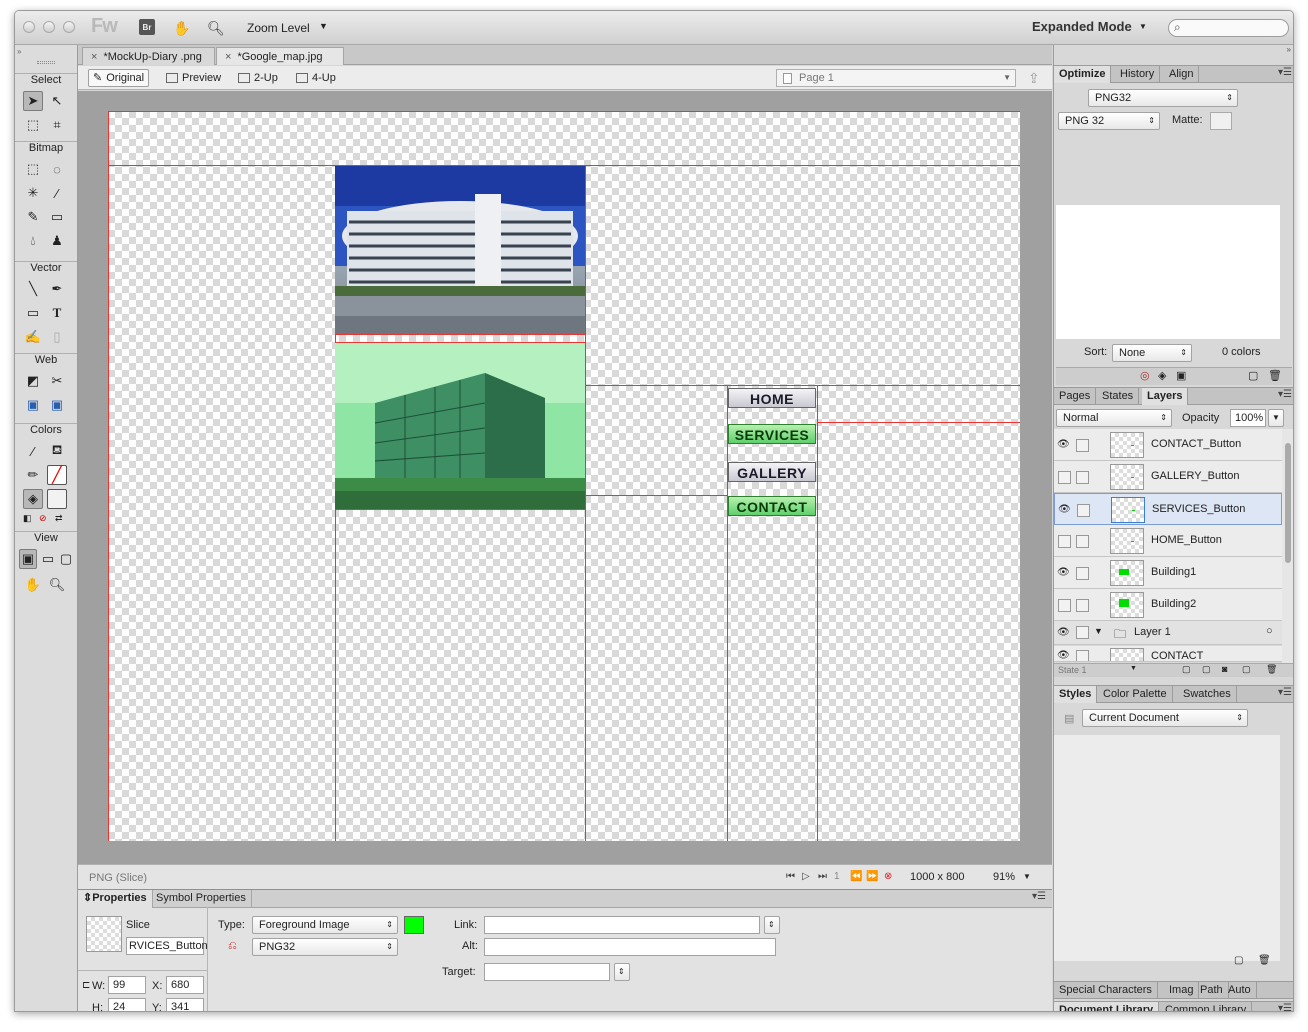 Image resolution: width=1308 pixels, height=1032 pixels. I want to click on blur-tool-icon: 💧︎, so click(33, 241).